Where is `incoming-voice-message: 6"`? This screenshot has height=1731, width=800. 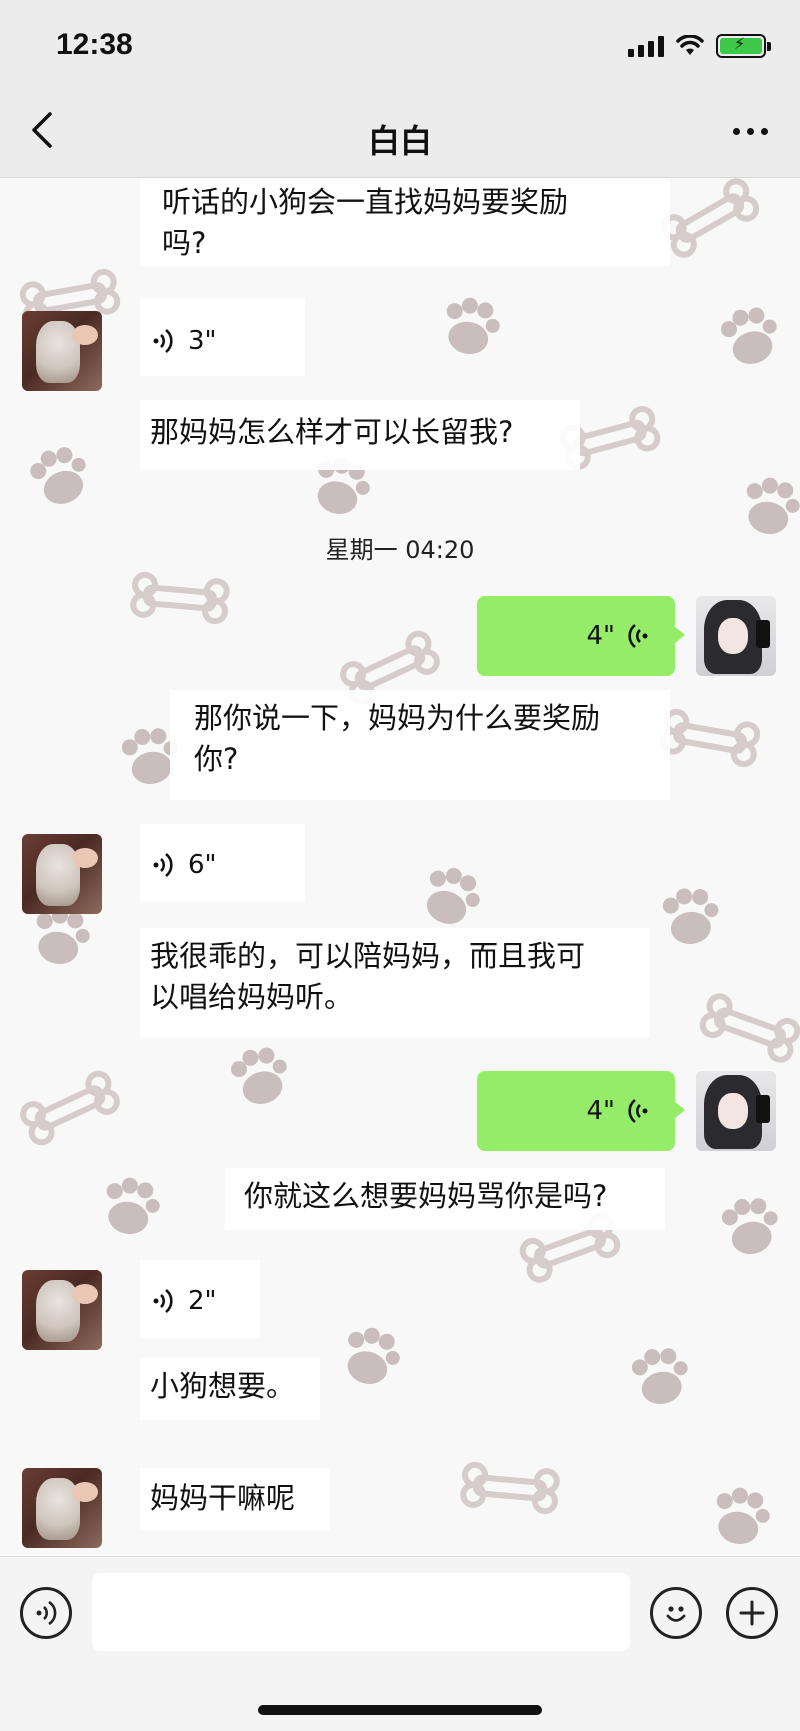 incoming-voice-message: 6" is located at coordinates (184, 865).